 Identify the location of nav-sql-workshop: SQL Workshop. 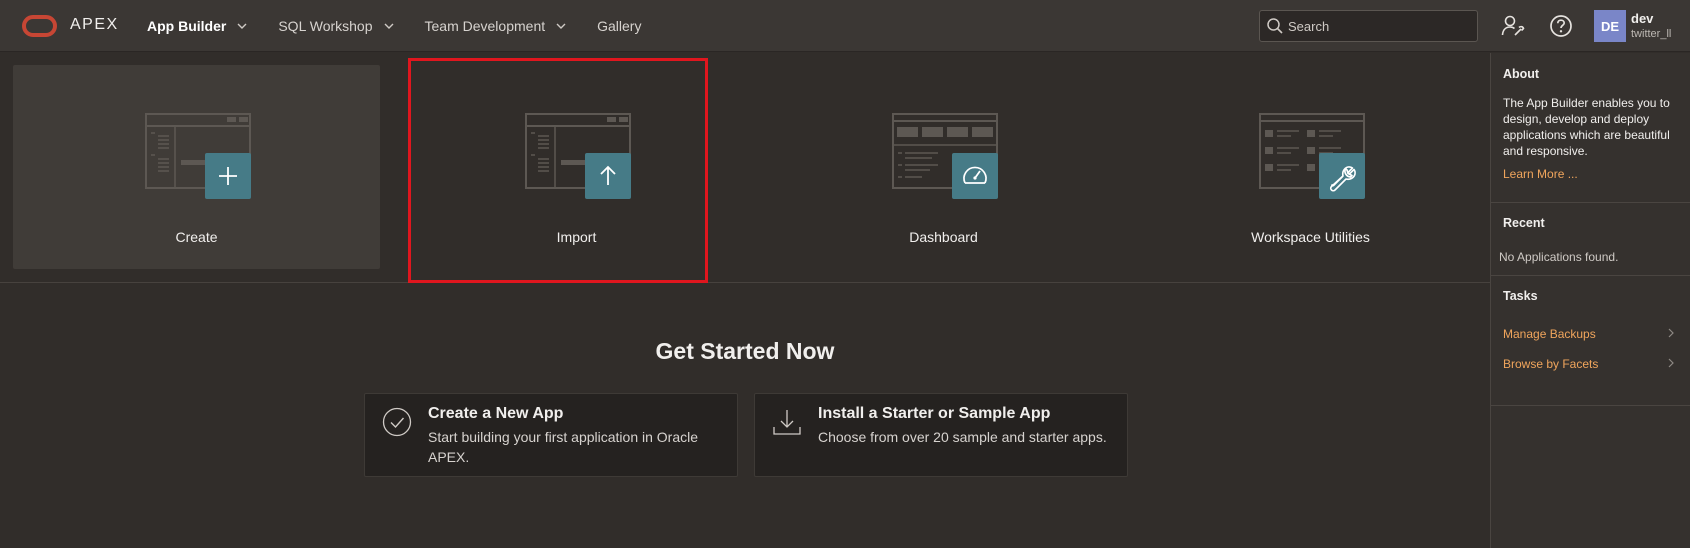
(336, 26).